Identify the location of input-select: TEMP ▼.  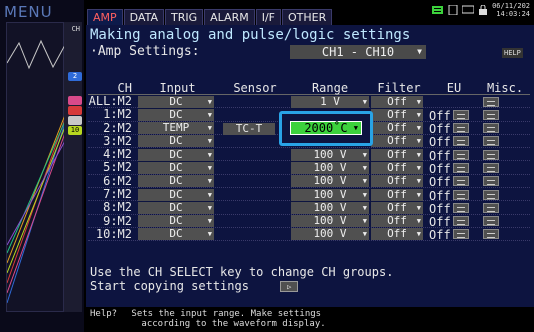
(176, 128).